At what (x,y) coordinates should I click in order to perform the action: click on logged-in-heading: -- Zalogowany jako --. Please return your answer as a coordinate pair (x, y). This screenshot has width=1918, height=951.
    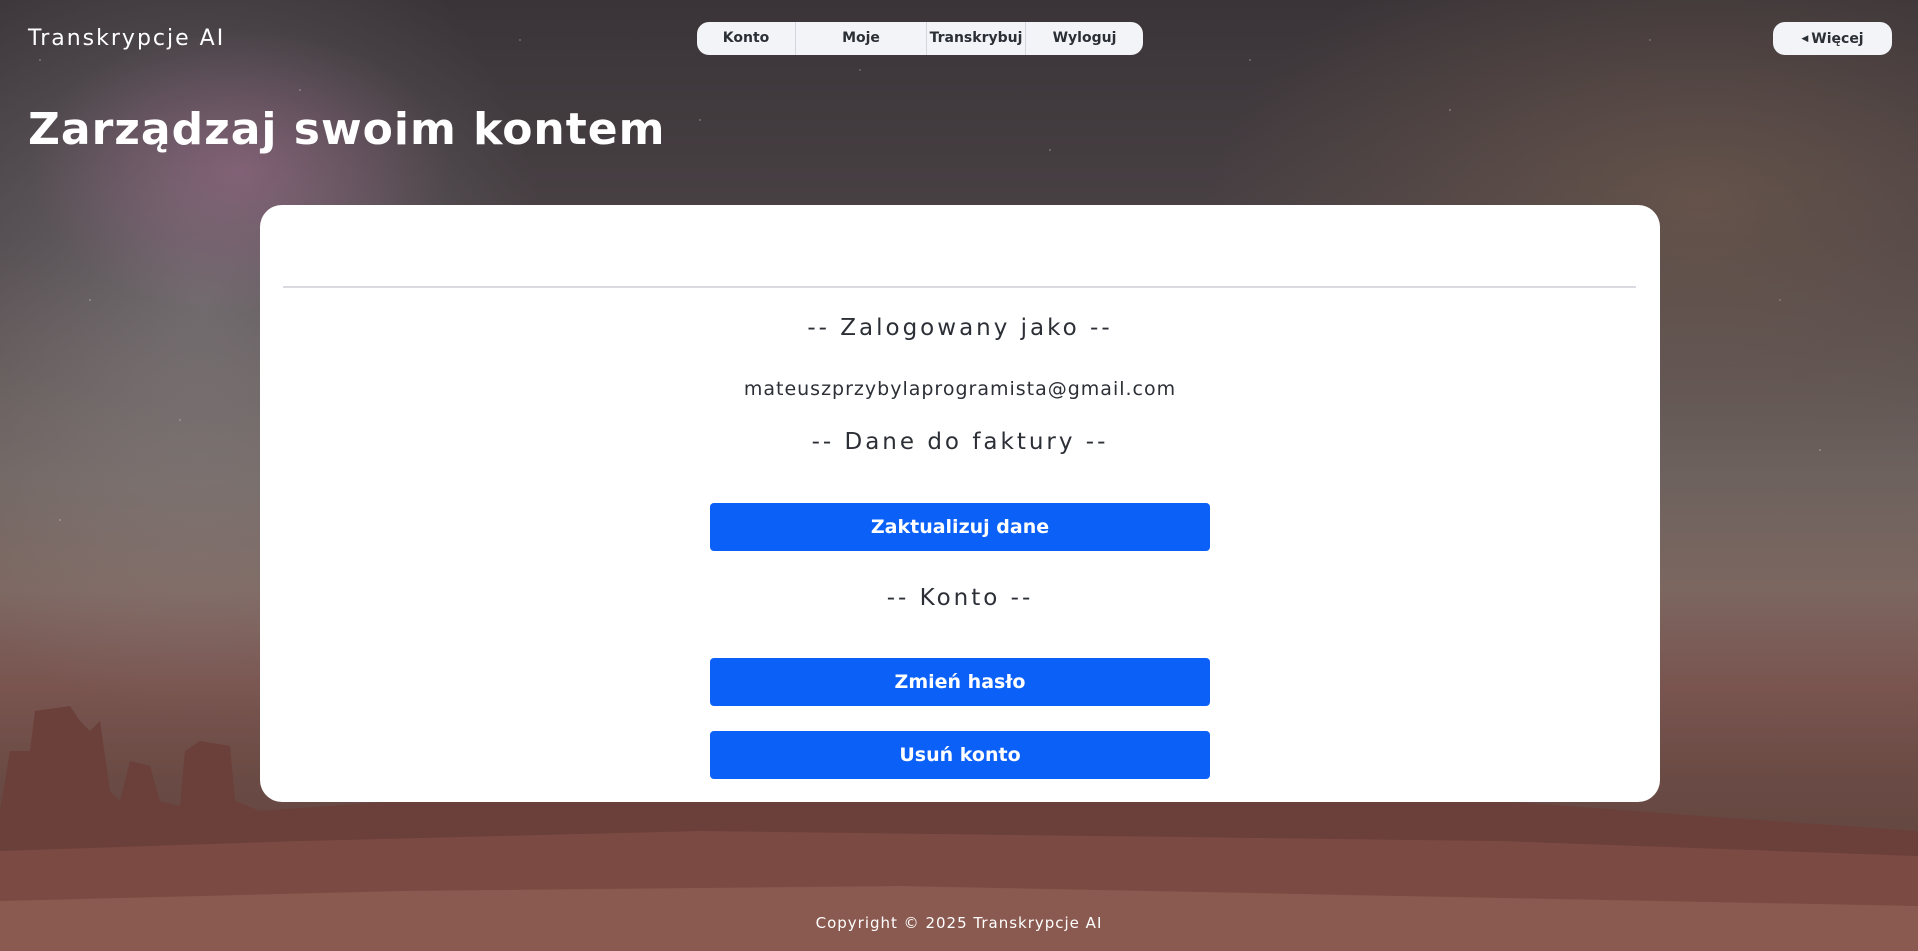
    Looking at the image, I should click on (960, 328).